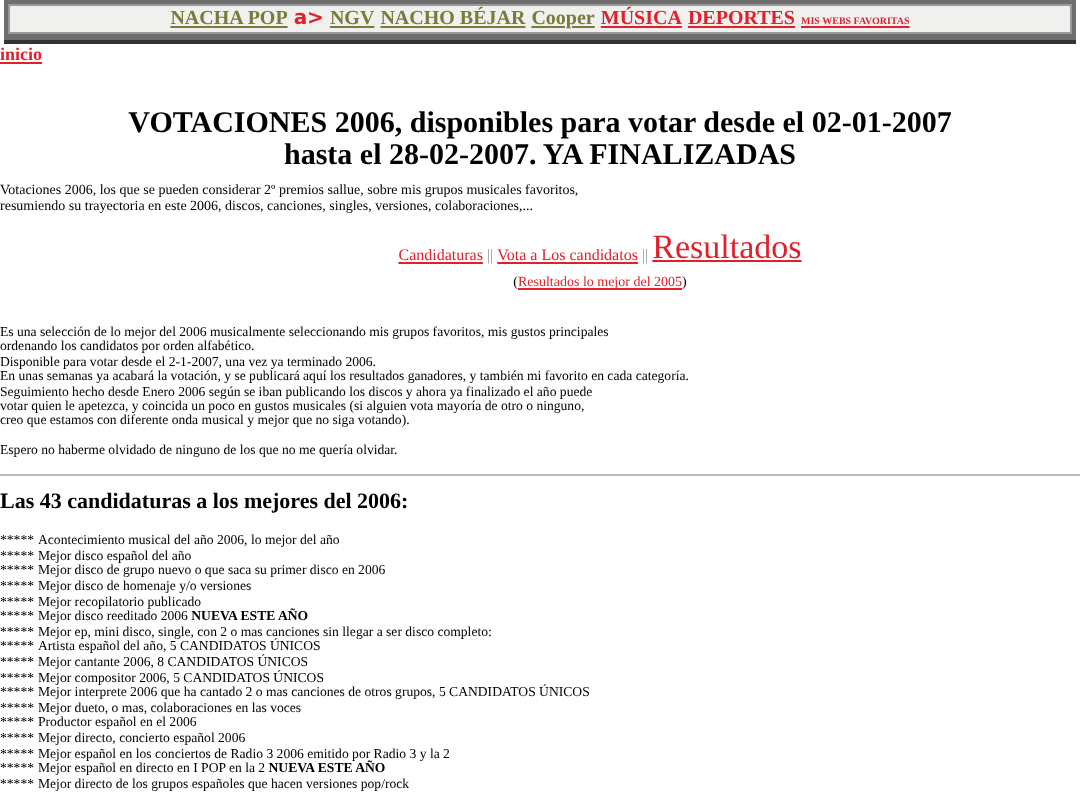 The width and height of the screenshot is (1080, 810). What do you see at coordinates (540, 54) in the screenshot?
I see `home-link: inicio` at bounding box center [540, 54].